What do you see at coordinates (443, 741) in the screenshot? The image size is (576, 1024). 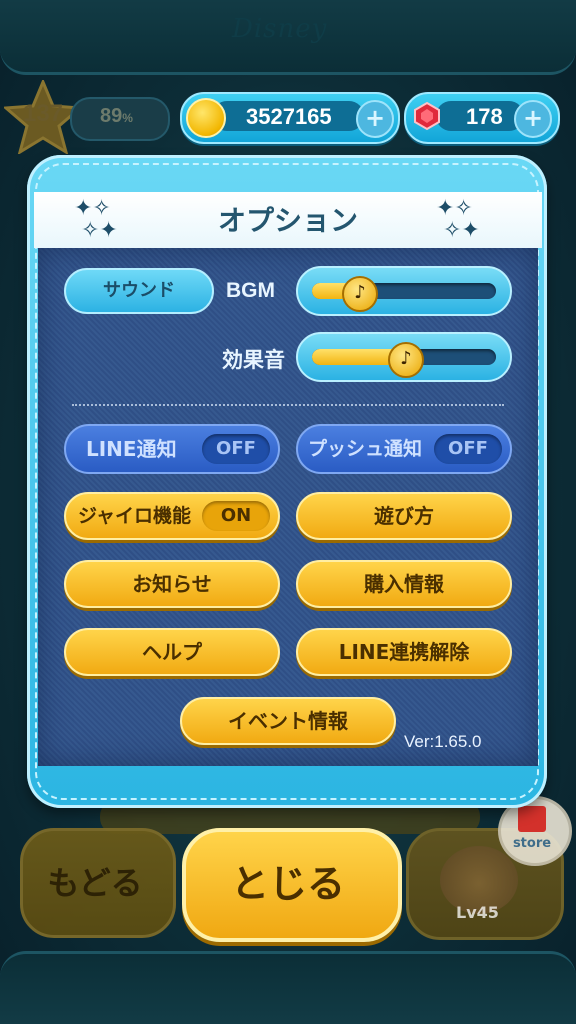 I see `version-text: Ver:1.65.0` at bounding box center [443, 741].